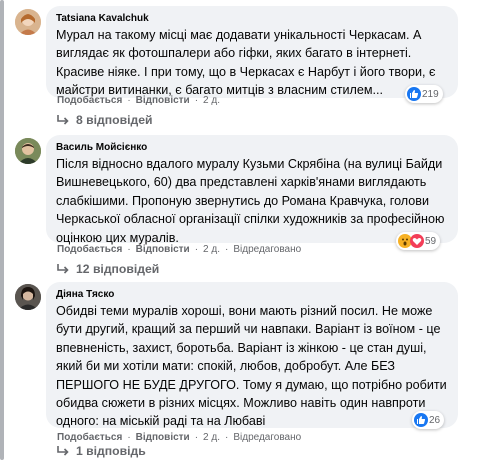 The image size is (479, 460). Describe the element at coordinates (111, 451) in the screenshot. I see `replies-count-label: 1 відповідь` at that location.